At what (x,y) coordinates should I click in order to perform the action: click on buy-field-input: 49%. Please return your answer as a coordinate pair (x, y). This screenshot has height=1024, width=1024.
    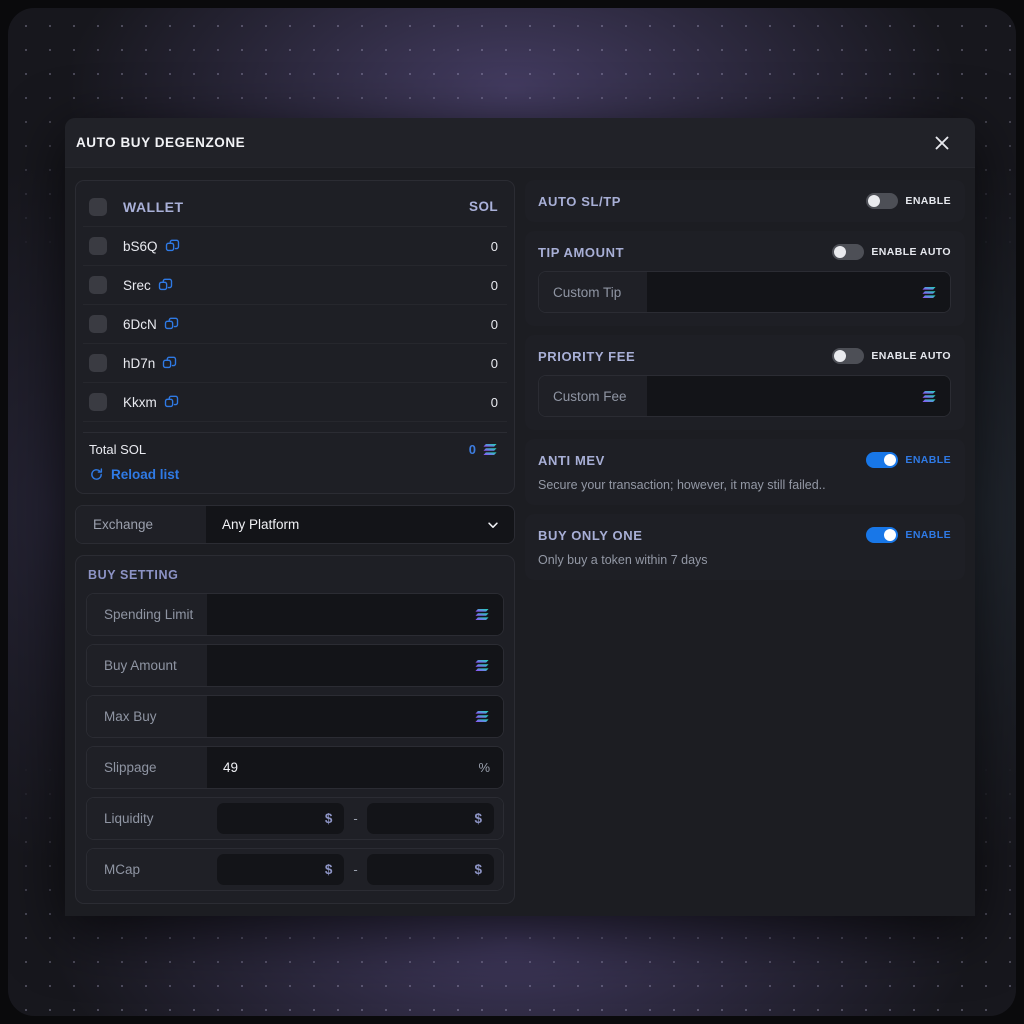
    Looking at the image, I should click on (355, 767).